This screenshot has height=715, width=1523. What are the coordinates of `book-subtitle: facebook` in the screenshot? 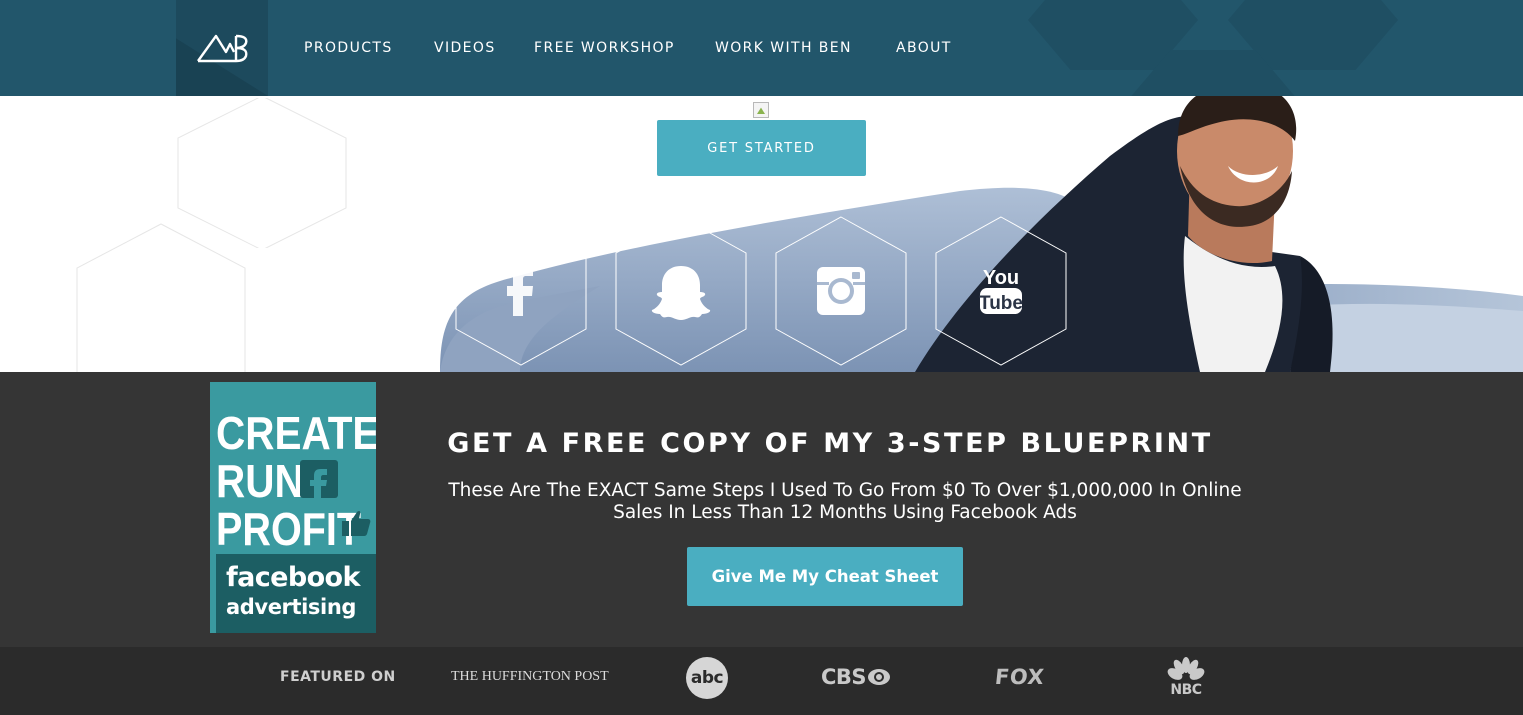 It's located at (293, 577).